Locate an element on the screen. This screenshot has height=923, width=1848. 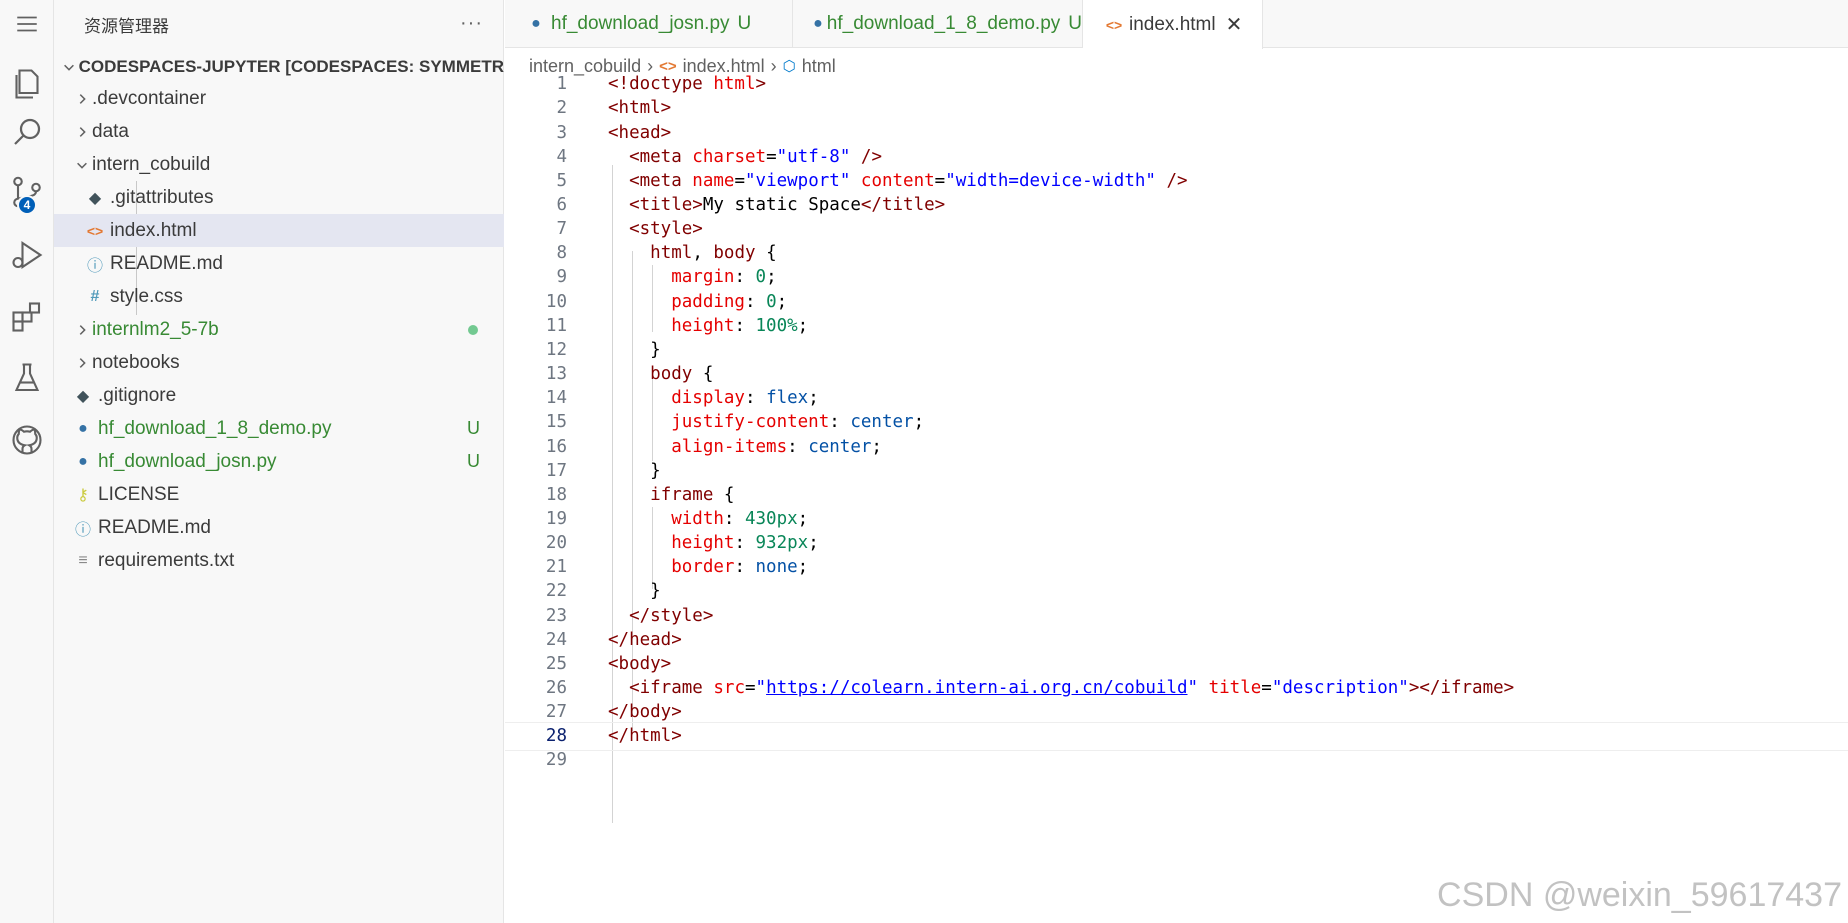
code-token: </head> is located at coordinates (645, 639).